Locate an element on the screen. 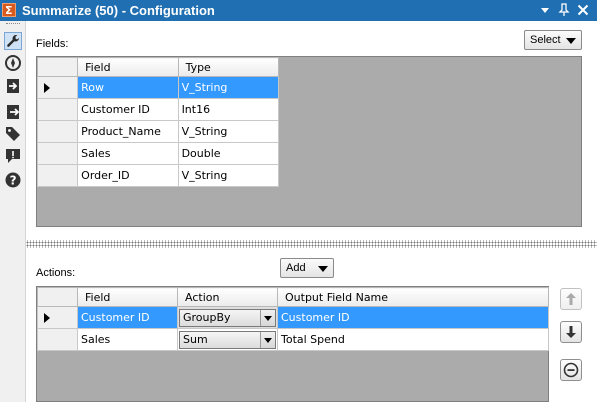 The height and width of the screenshot is (402, 597). move-down-button is located at coordinates (571, 332).